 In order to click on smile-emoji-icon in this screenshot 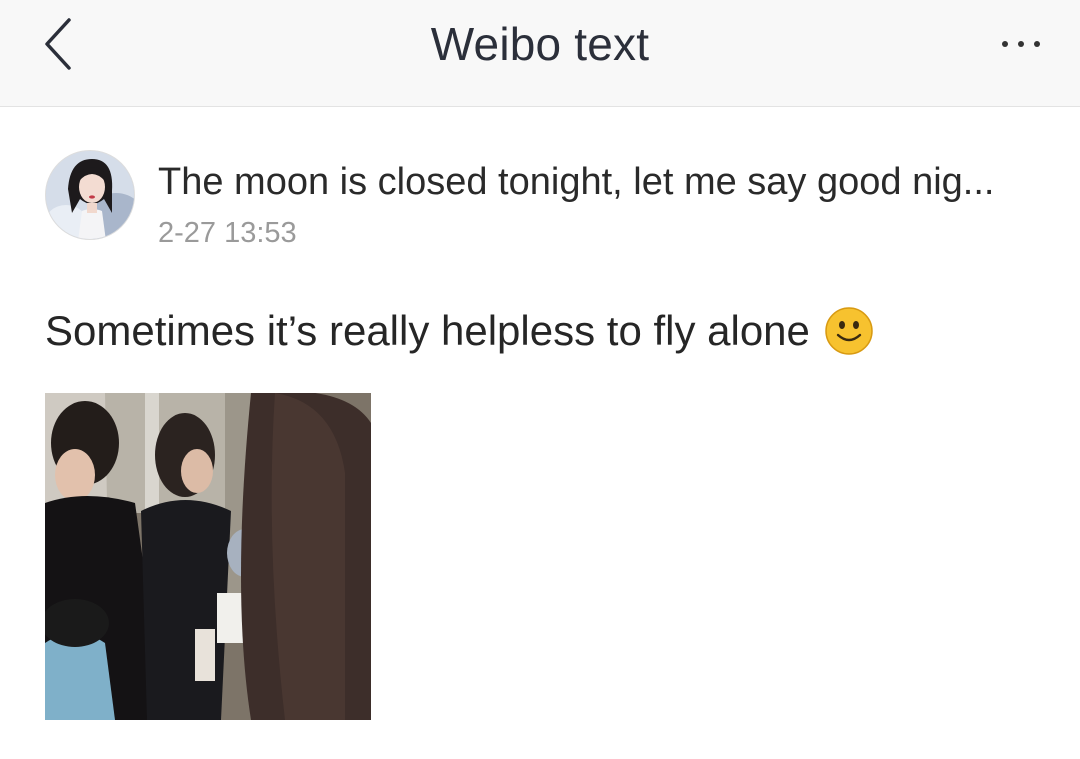, I will do `click(849, 331)`.